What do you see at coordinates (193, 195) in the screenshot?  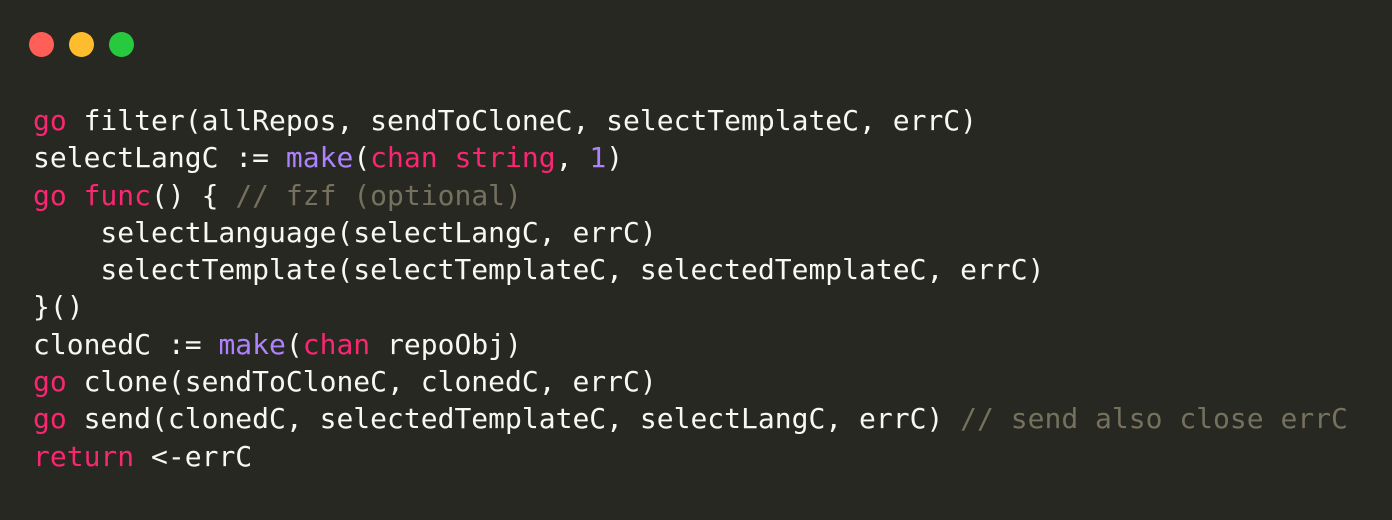 I see `code-token-default: () {` at bounding box center [193, 195].